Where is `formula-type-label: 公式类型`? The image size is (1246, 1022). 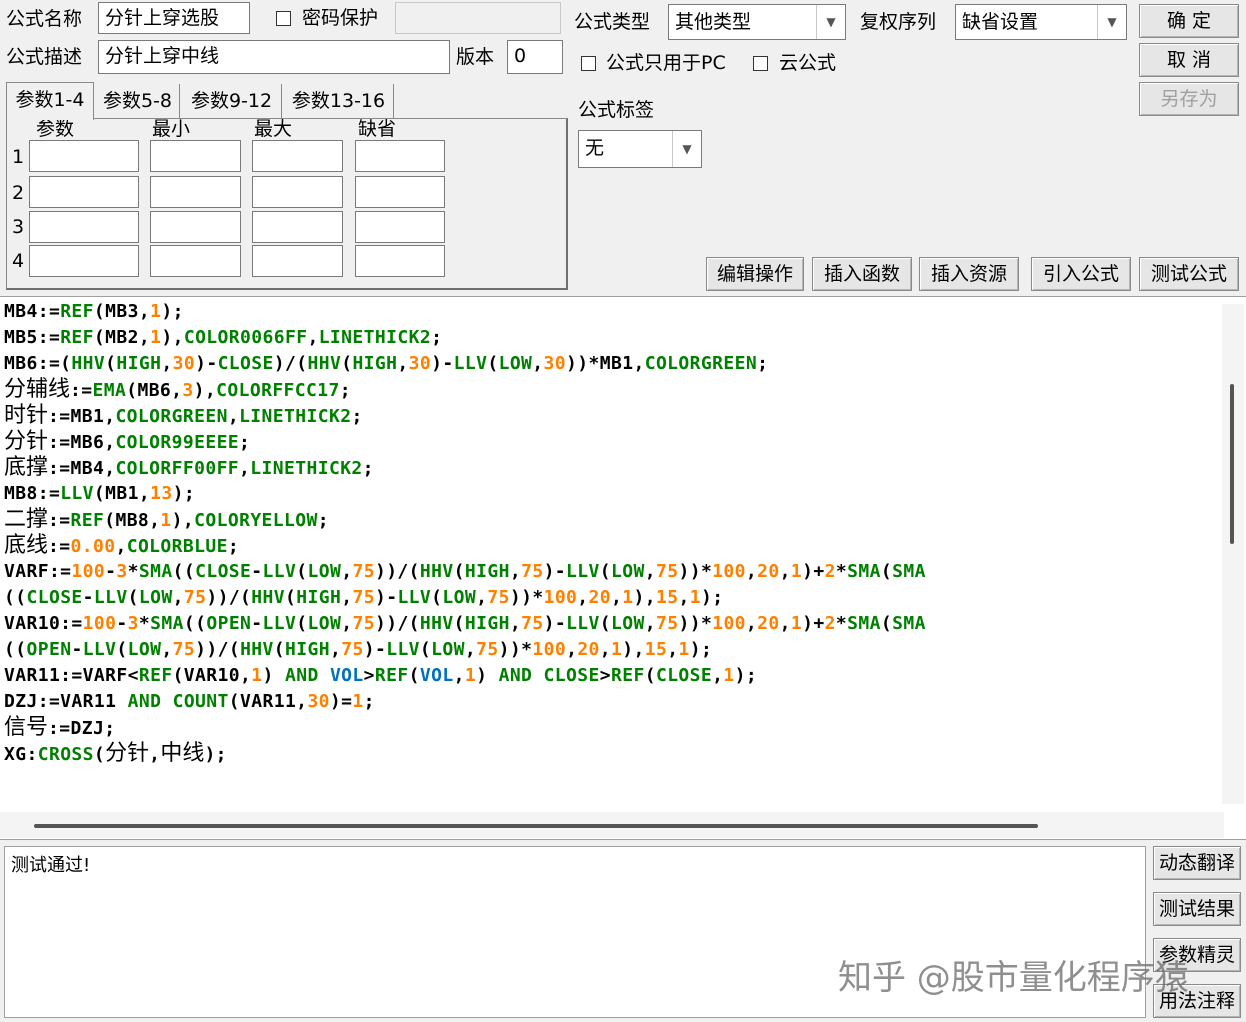 formula-type-label: 公式类型 is located at coordinates (612, 22).